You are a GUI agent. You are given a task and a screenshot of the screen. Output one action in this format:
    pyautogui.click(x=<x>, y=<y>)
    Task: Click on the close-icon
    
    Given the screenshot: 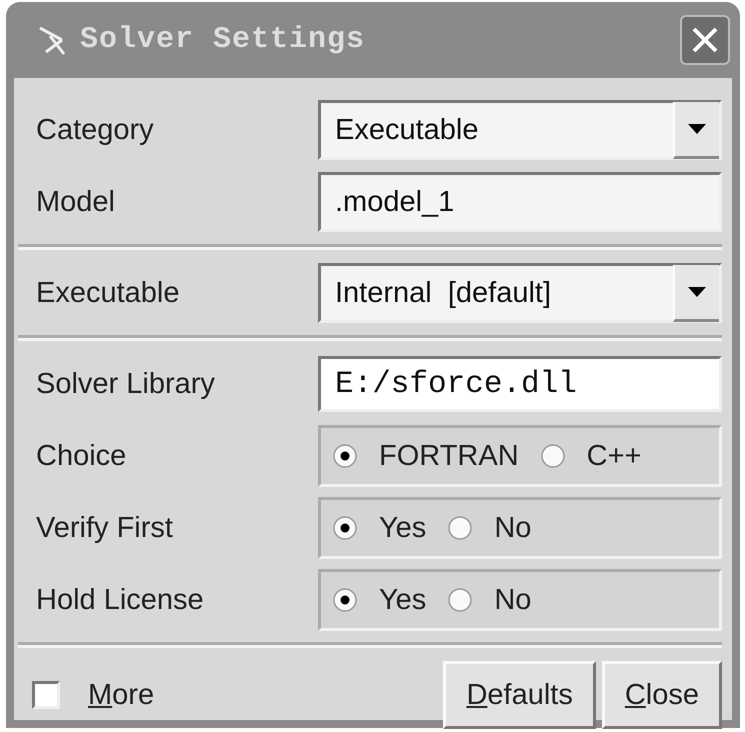 What is the action you would take?
    pyautogui.click(x=705, y=40)
    